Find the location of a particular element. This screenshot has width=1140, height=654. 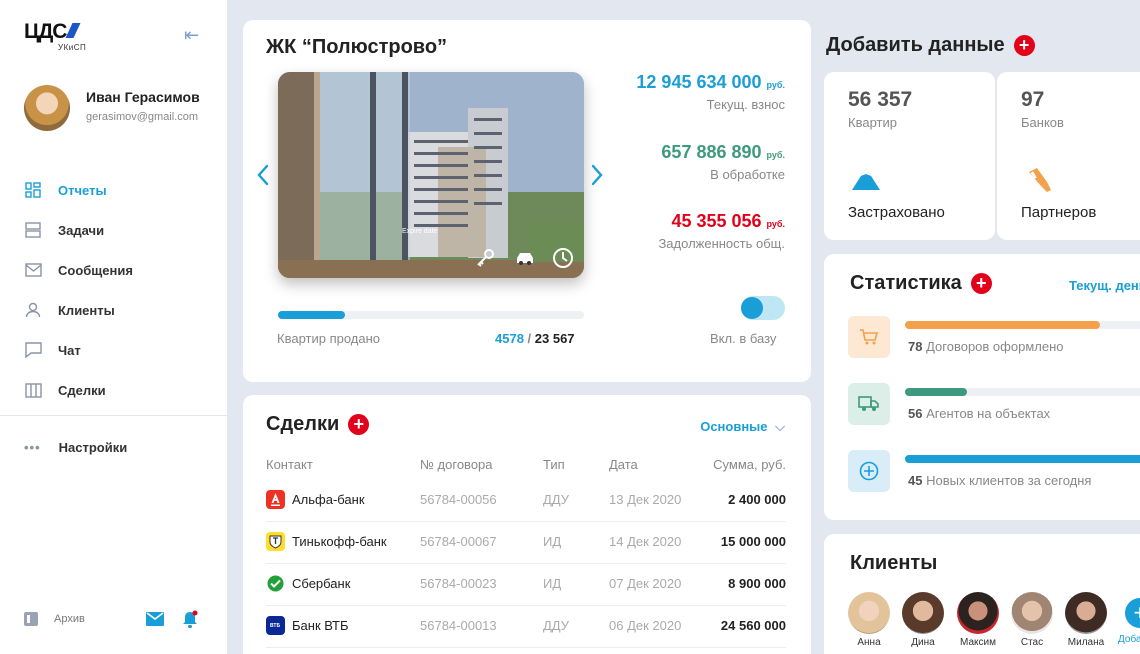

nav-item-messages: Сообщения is located at coordinates (119, 270).